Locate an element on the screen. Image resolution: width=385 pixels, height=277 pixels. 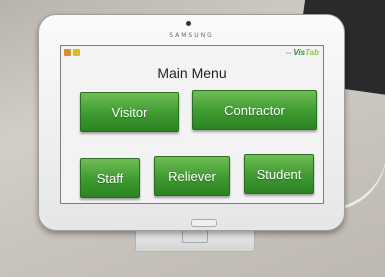
page-title: Main Menu is located at coordinates (192, 73).